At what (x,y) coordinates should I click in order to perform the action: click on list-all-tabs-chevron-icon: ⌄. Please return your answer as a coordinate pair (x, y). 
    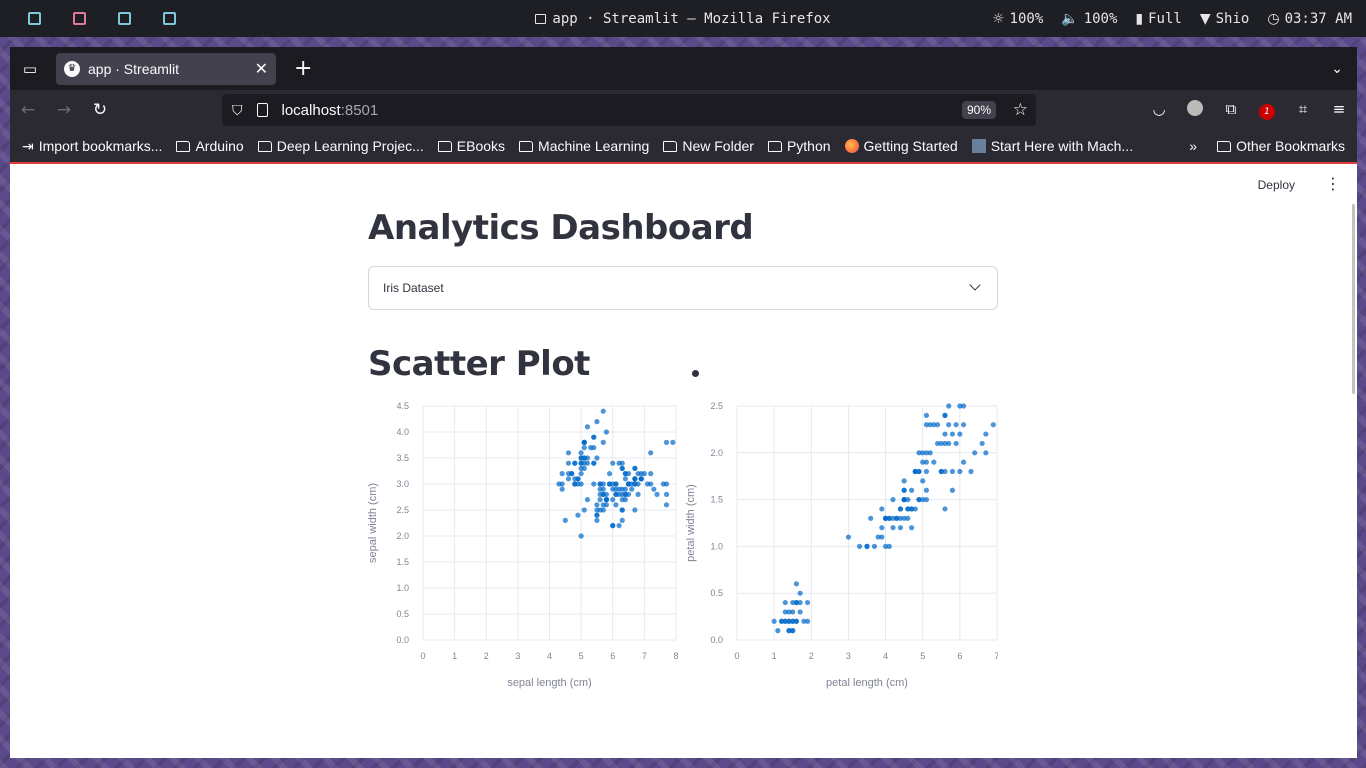
    Looking at the image, I should click on (1337, 69).